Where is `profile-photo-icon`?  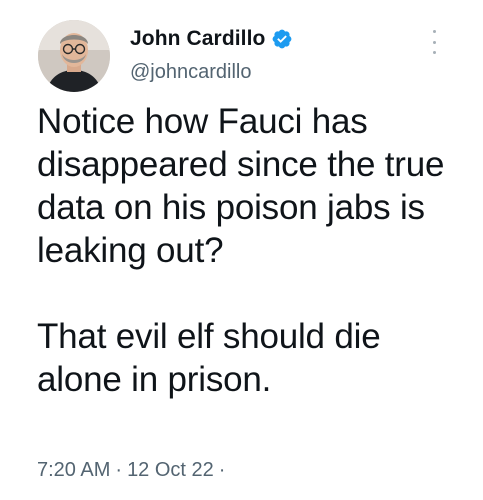
profile-photo-icon is located at coordinates (74, 56).